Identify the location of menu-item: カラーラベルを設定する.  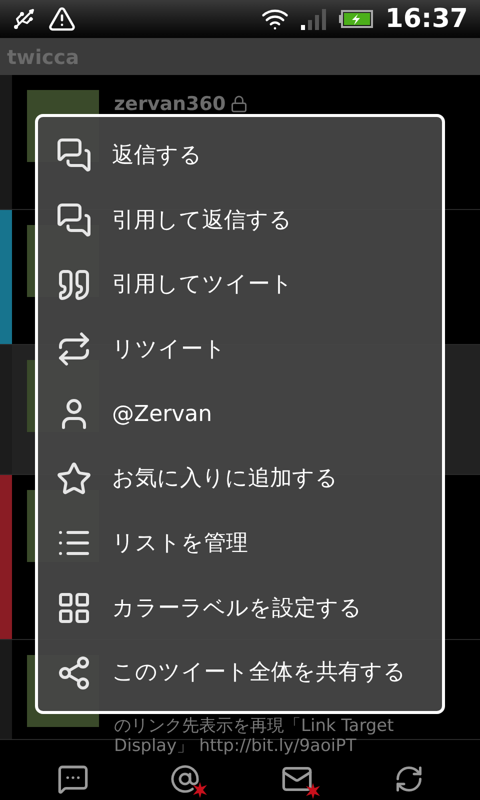
(240, 608).